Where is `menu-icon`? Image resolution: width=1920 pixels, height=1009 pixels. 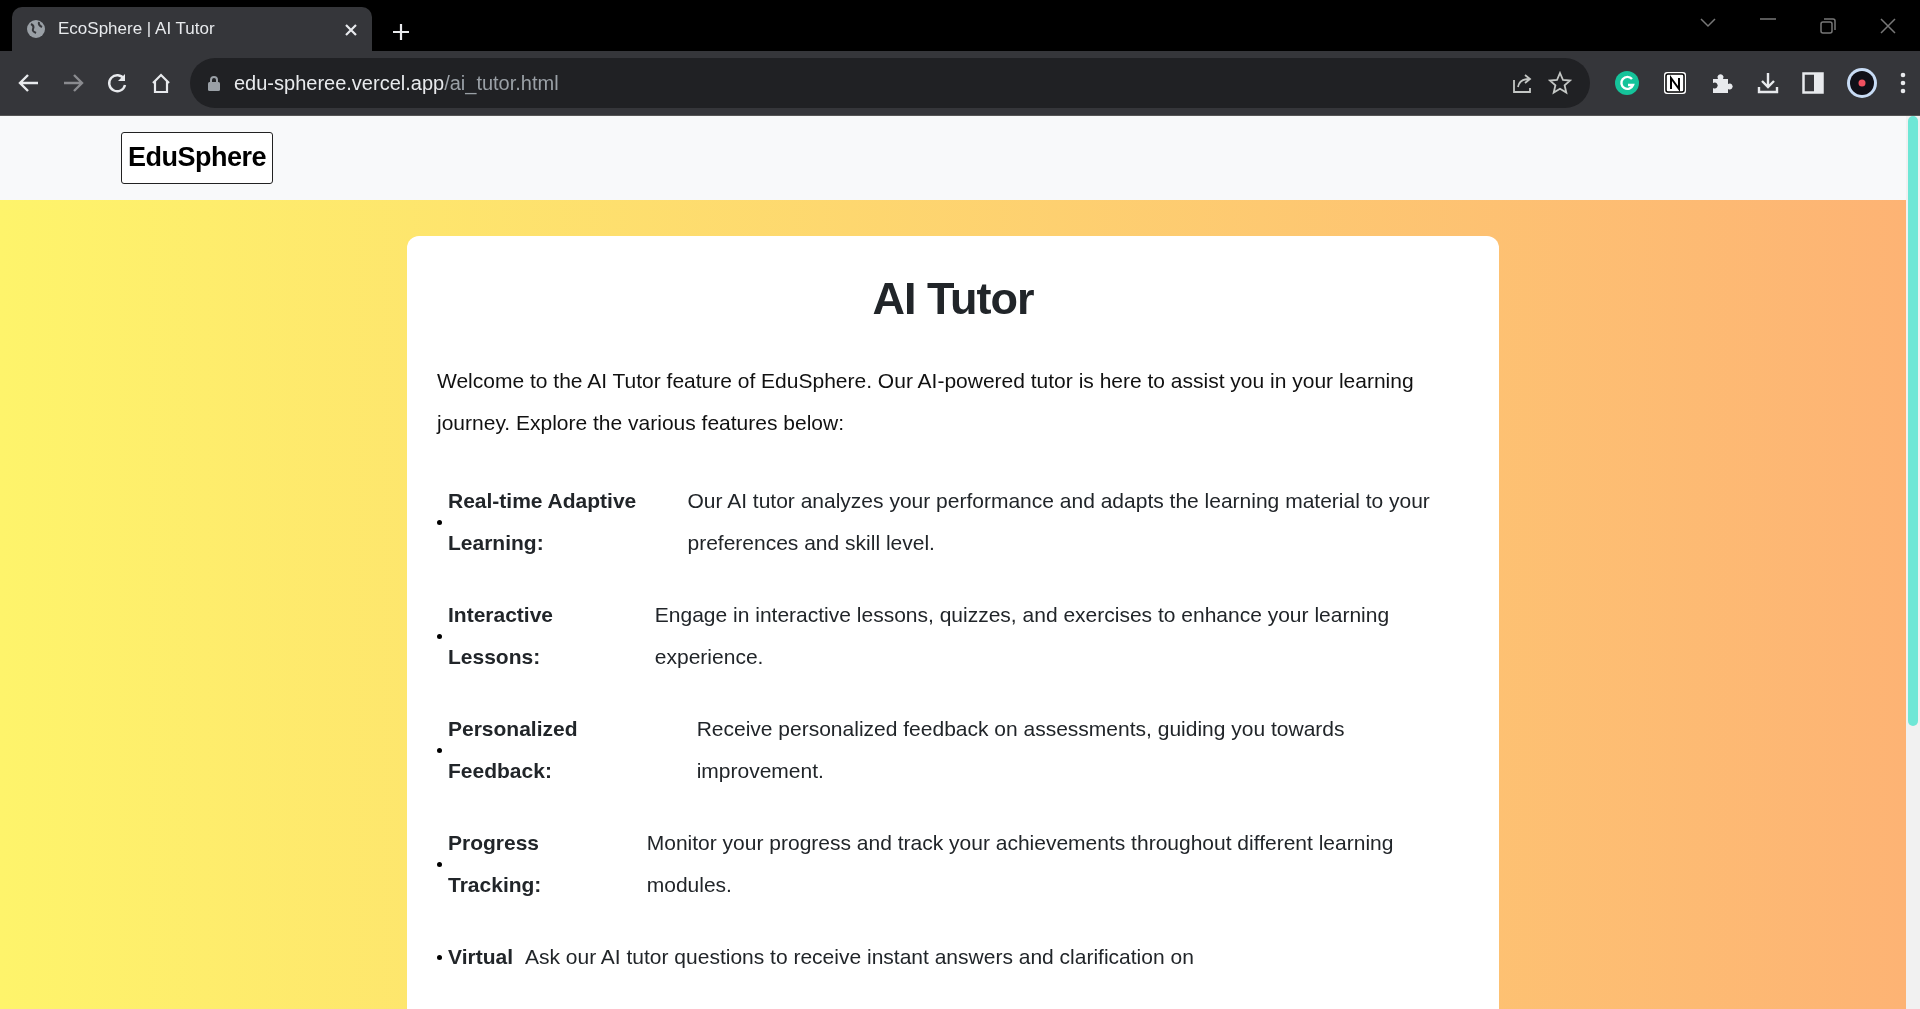 menu-icon is located at coordinates (1903, 83).